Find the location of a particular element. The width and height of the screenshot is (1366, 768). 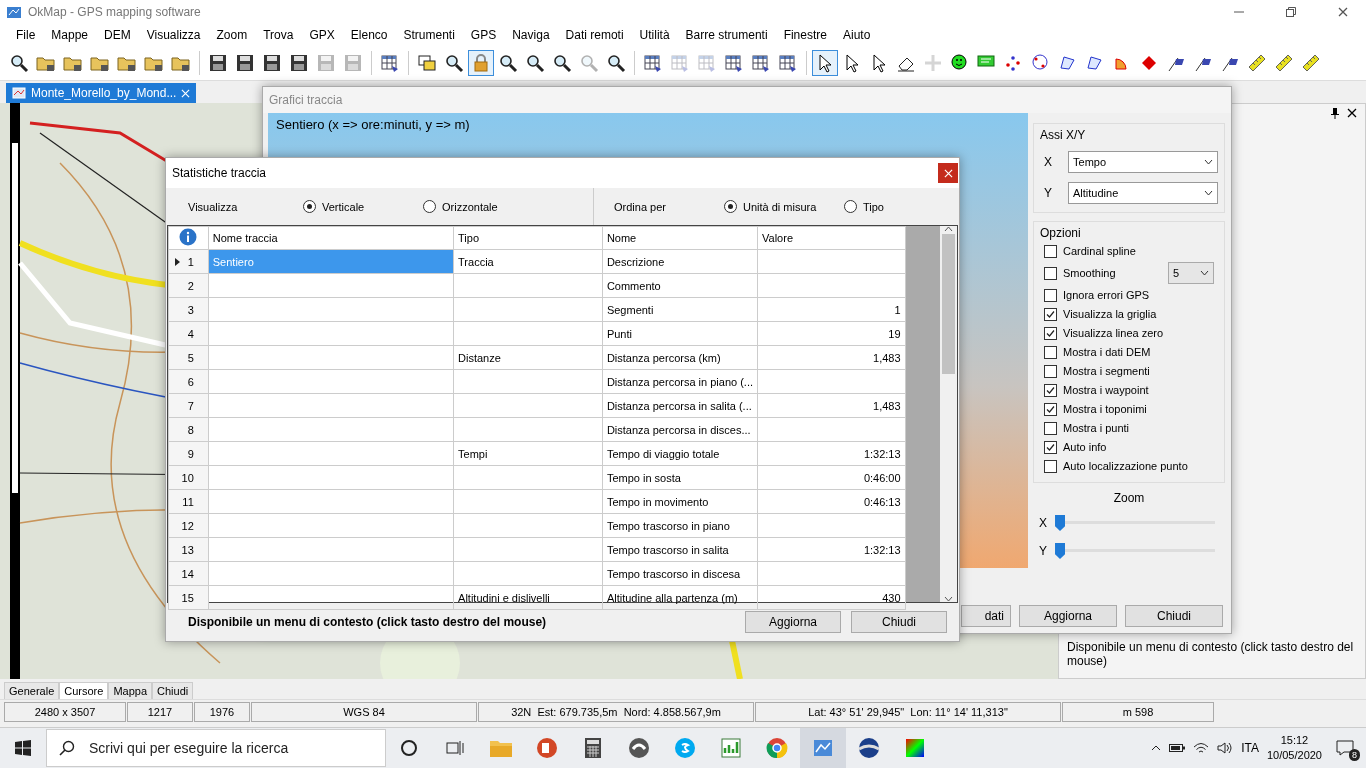

checkbox-label: Auto info is located at coordinates (1085, 447).